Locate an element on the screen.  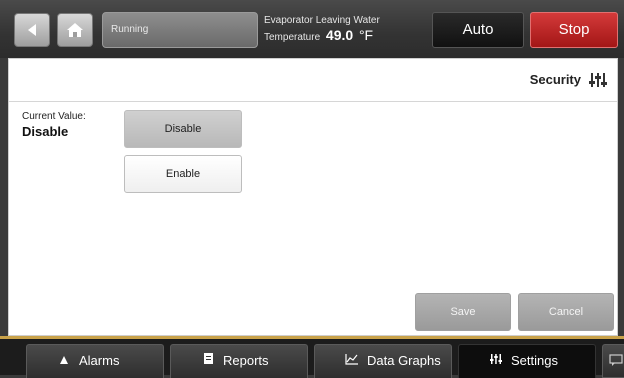
enable-option-button: Enable is located at coordinates (183, 174).